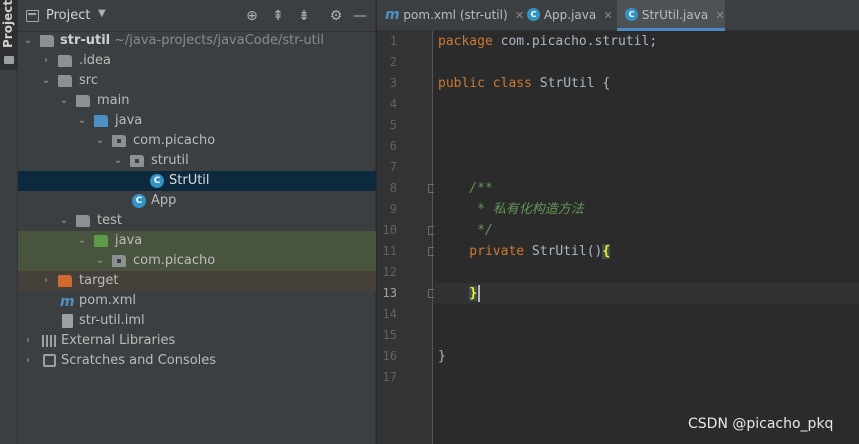  I want to click on tree-item-label: strutil, so click(170, 160).